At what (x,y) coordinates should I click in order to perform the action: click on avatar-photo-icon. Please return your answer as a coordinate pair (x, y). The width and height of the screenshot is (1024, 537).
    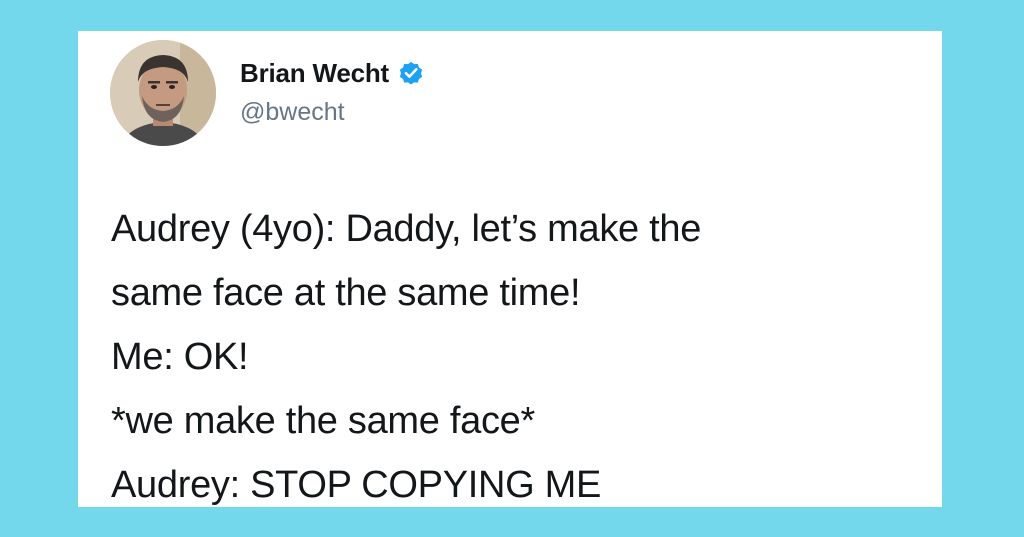
    Looking at the image, I should click on (163, 93).